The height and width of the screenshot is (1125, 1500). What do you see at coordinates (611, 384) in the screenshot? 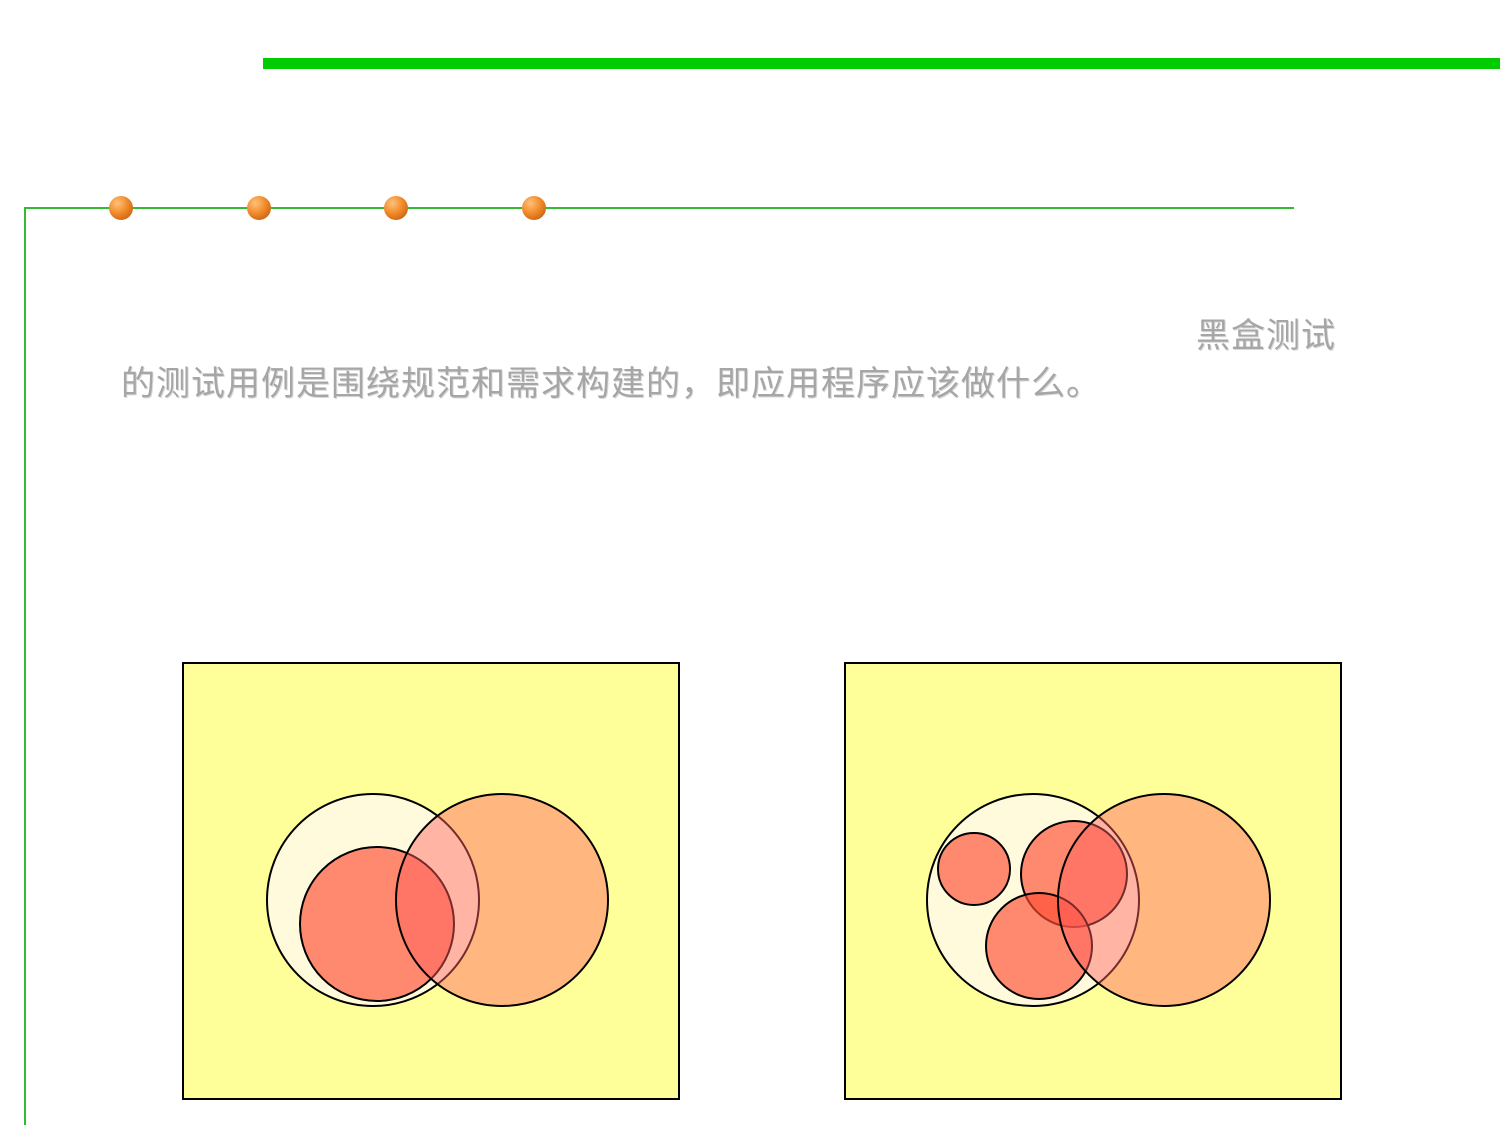
I see `body-text-line-2: 的测试用例是围绕规范和需求构建的，即应用程序应该做什么。` at bounding box center [611, 384].